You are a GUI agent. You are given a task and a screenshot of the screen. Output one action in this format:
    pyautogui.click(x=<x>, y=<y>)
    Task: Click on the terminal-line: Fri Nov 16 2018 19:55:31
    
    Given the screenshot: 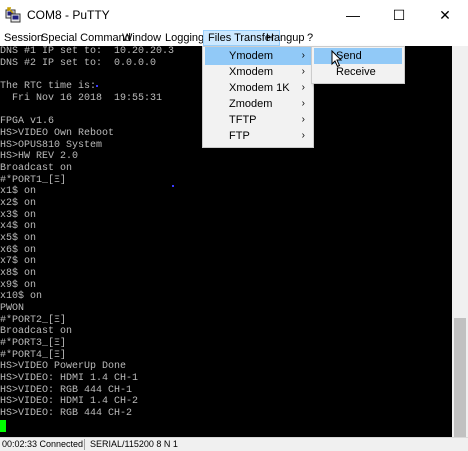 What is the action you would take?
    pyautogui.click(x=81, y=98)
    